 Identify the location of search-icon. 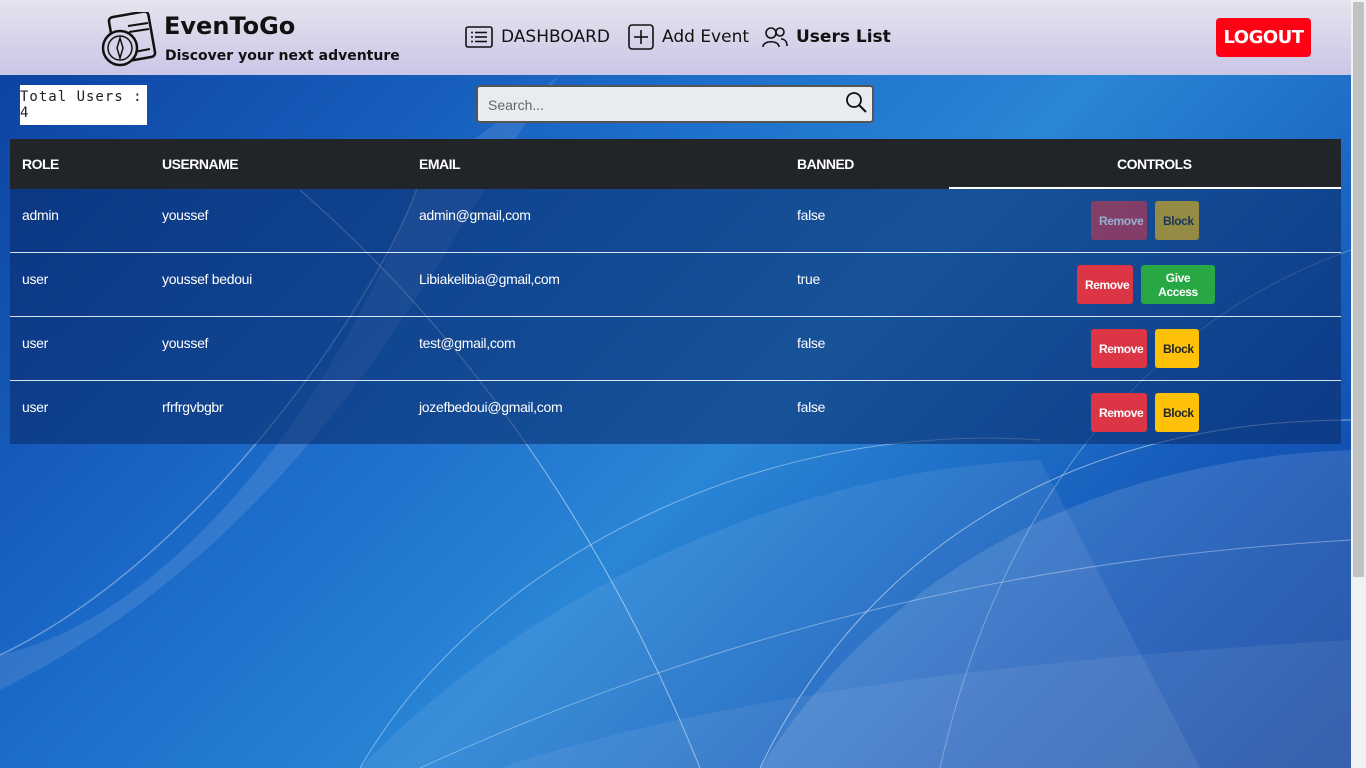
(856, 102).